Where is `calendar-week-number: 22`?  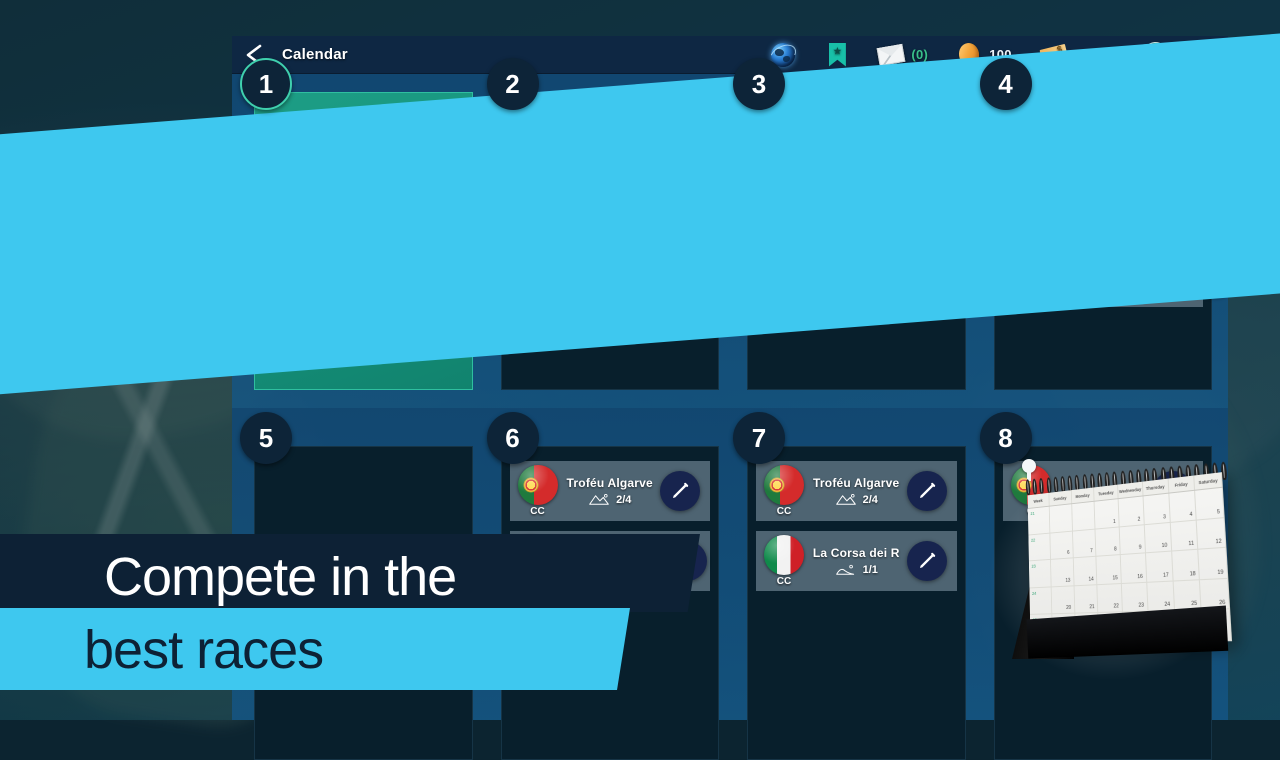 calendar-week-number: 22 is located at coordinates (1039, 546).